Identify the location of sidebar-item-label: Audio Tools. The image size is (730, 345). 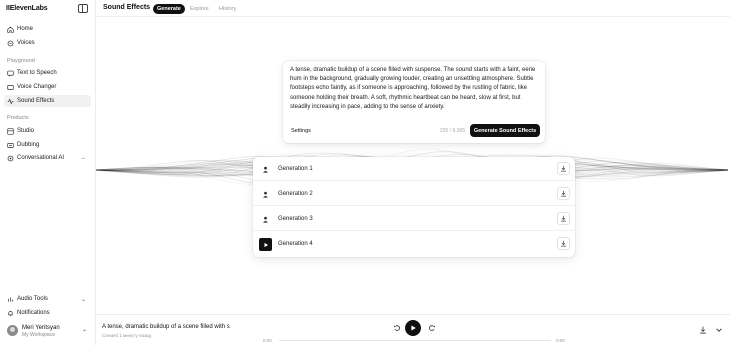
(32, 299).